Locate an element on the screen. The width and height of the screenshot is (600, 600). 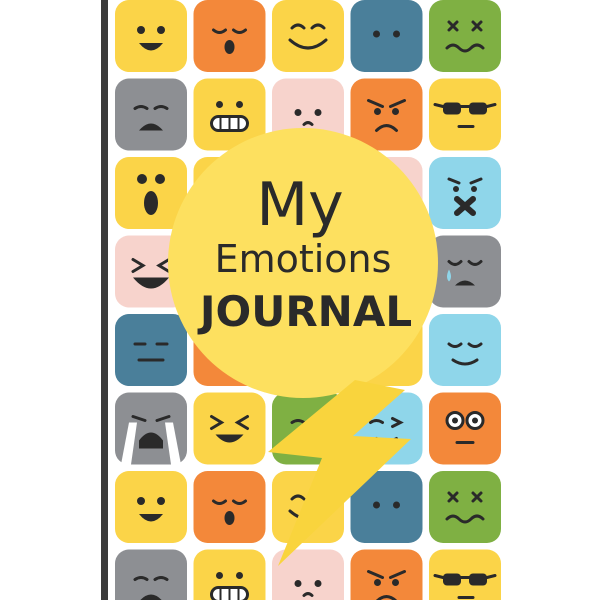
emoji-tile-blue-flat is located at coordinates (151, 350).